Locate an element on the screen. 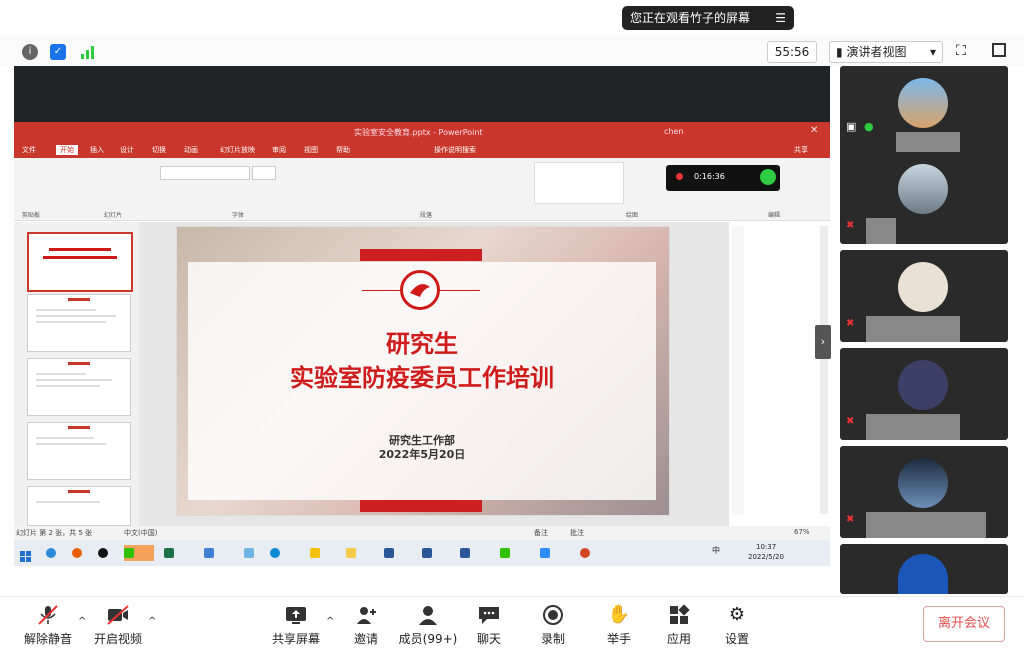 The image size is (1024, 662). participant-gallery: ▣ ● ✖ ✖ ✖ ✖ is located at coordinates (930, 330).